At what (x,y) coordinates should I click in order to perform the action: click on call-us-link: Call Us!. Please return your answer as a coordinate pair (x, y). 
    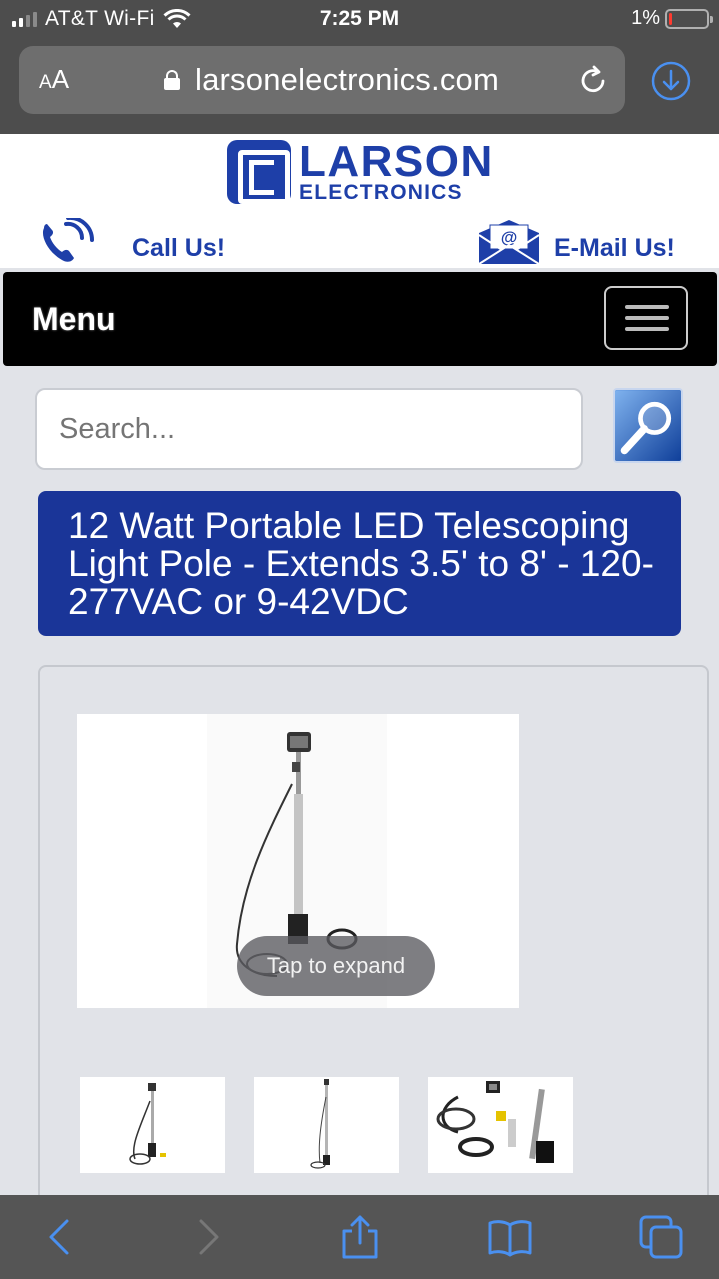
    Looking at the image, I should click on (130, 242).